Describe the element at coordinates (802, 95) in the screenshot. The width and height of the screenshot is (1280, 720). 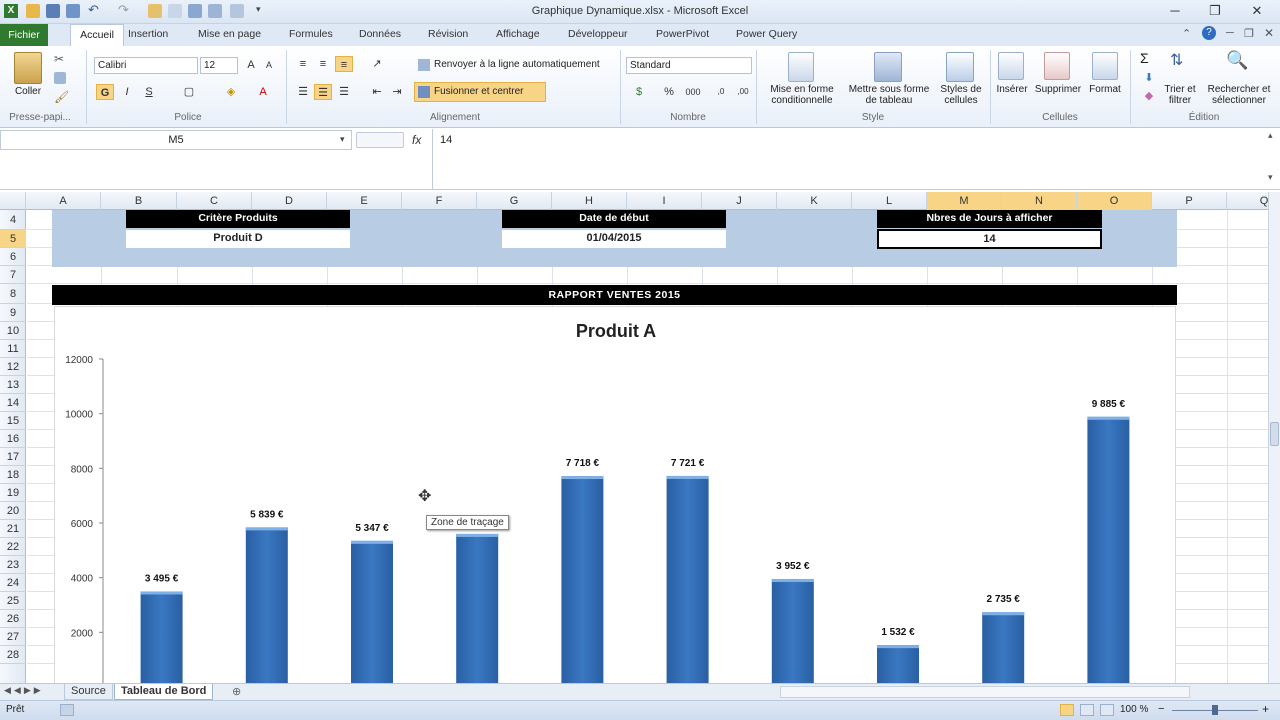
I see `conditional-format-button: Mise en forme conditionnelle` at that location.